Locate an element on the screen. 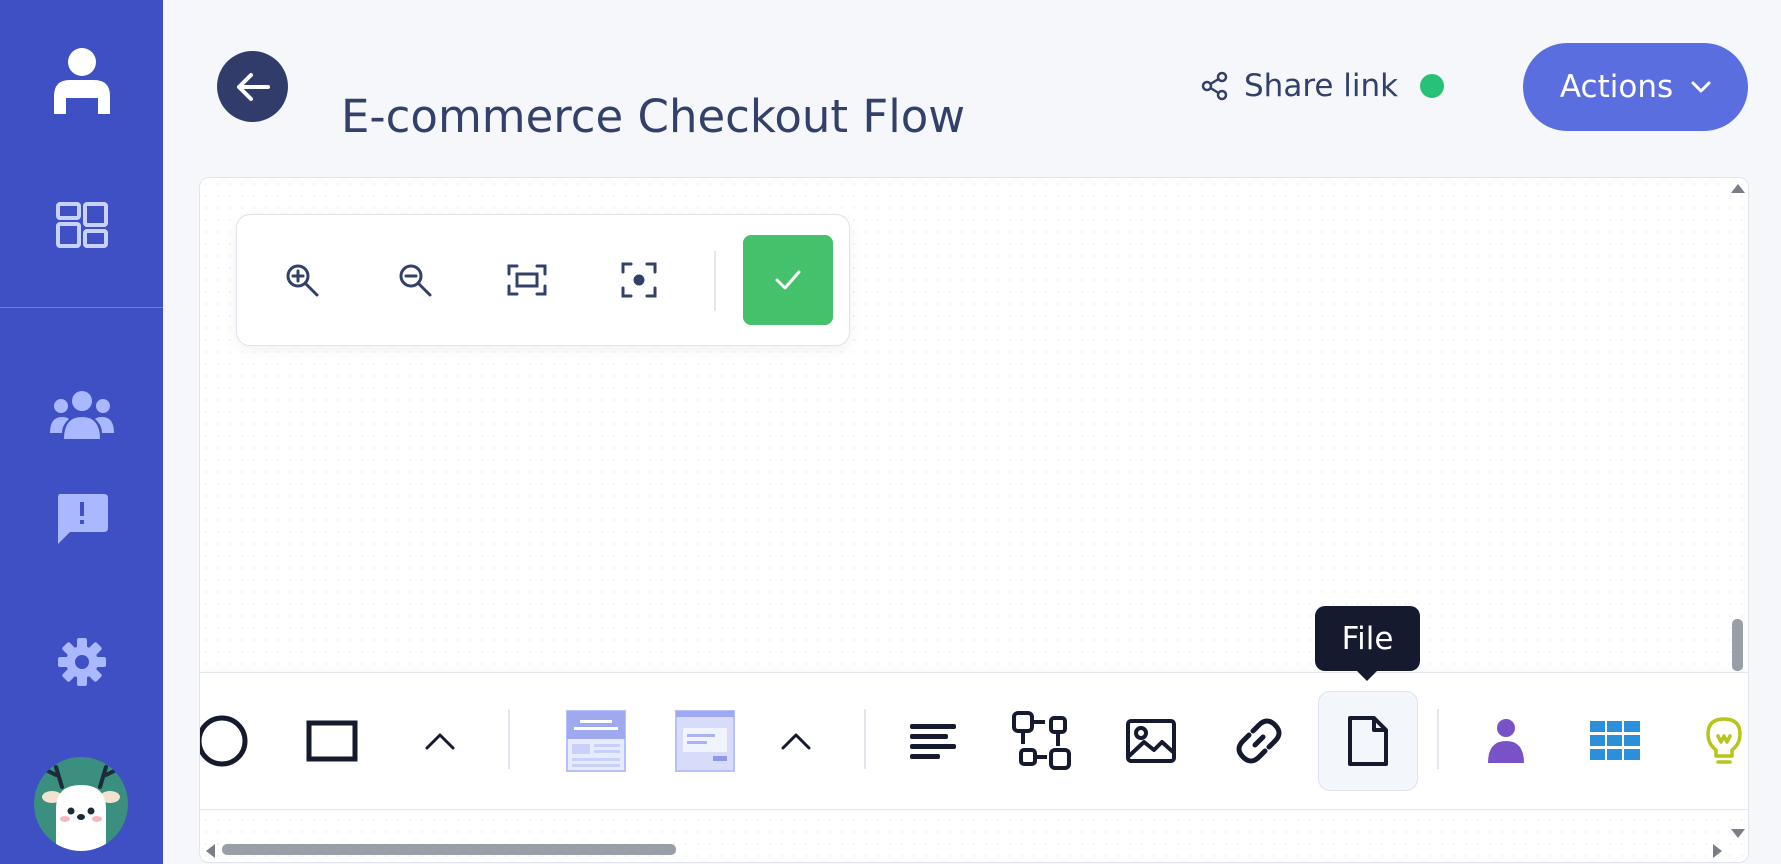 This screenshot has width=1781, height=864. actions-label: Actions is located at coordinates (1616, 87).